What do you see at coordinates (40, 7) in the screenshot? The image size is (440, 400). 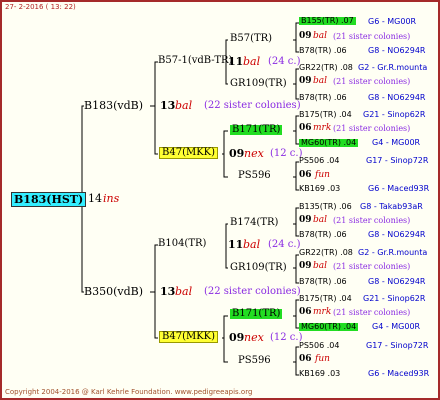 I see `timestamp: 27- 2-2016 ( 13: 22)` at bounding box center [40, 7].